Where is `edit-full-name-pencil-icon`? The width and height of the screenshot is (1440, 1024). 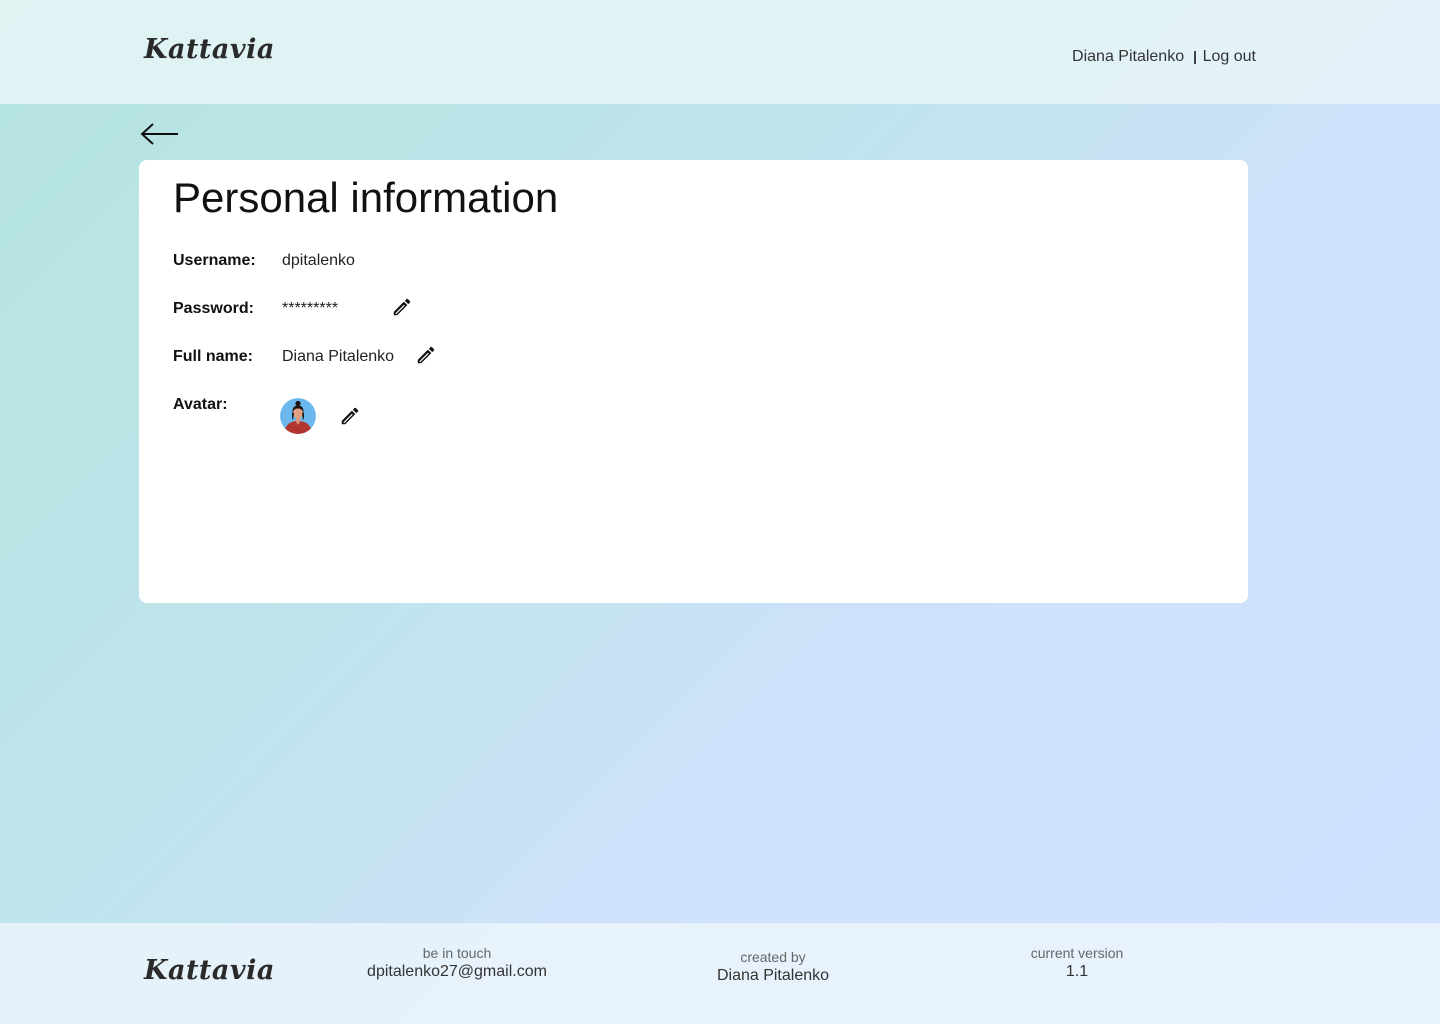
edit-full-name-pencil-icon is located at coordinates (426, 355).